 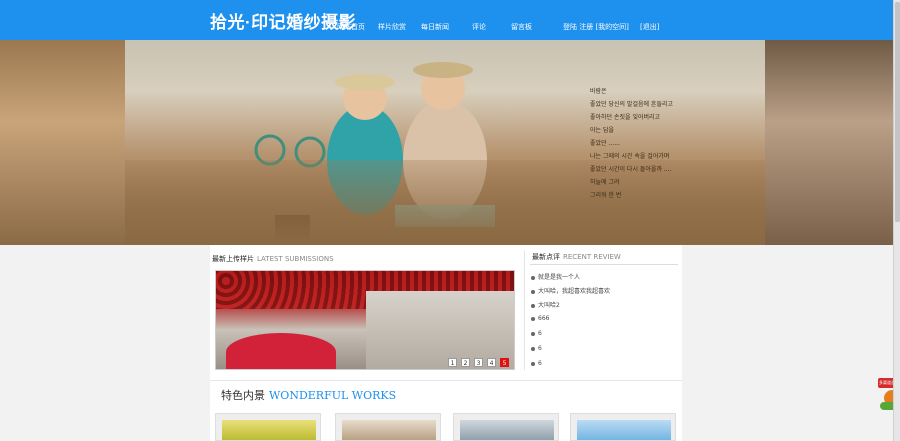 I want to click on nav-item-guestbook: 留言板, so click(x=521, y=27).